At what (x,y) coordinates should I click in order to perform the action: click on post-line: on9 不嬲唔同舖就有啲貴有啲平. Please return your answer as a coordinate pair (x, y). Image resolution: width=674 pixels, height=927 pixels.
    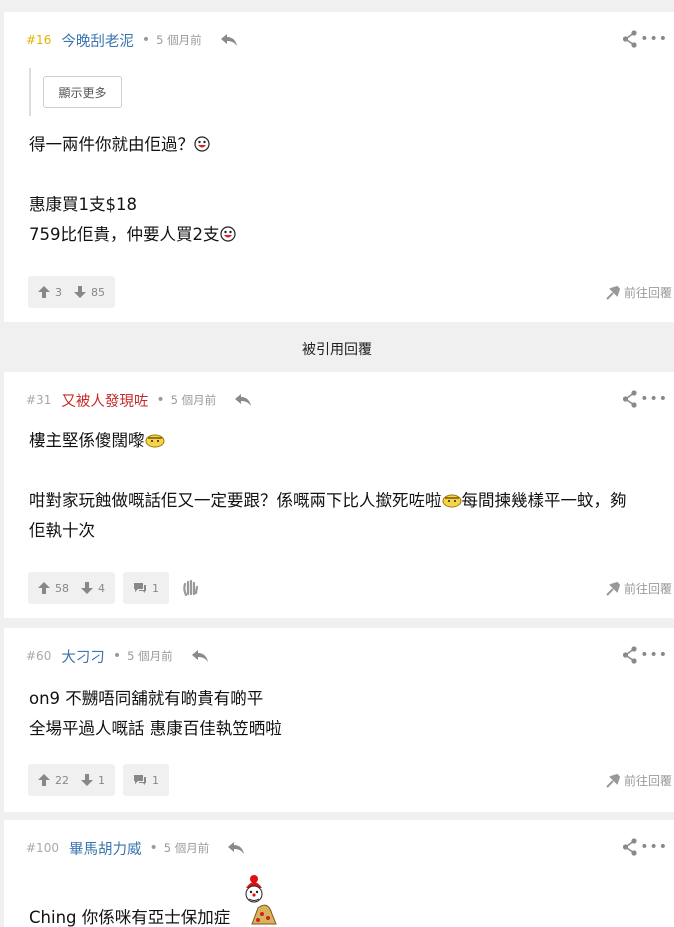
    Looking at the image, I should click on (146, 698).